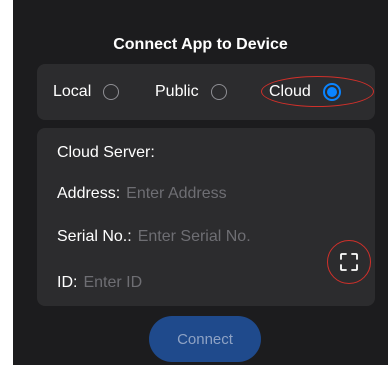 This screenshot has height=365, width=388. I want to click on radio-public, so click(218, 92).